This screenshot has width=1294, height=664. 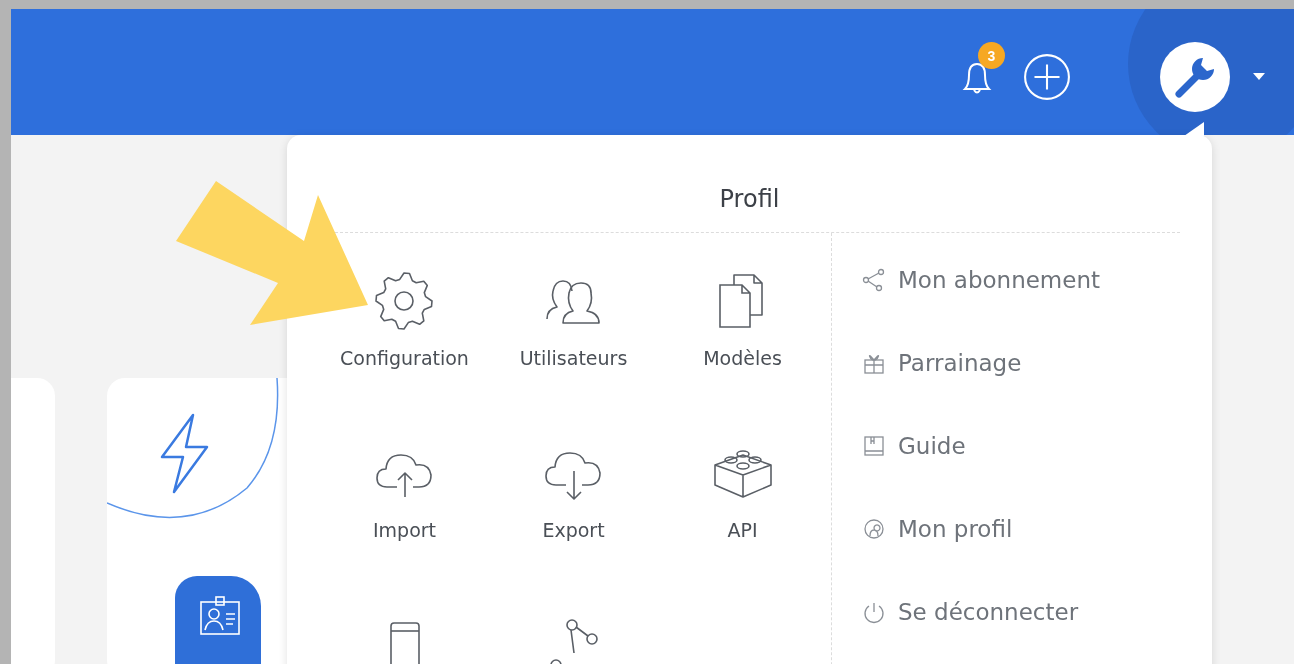 I want to click on caret-icon, so click(x=1259, y=77).